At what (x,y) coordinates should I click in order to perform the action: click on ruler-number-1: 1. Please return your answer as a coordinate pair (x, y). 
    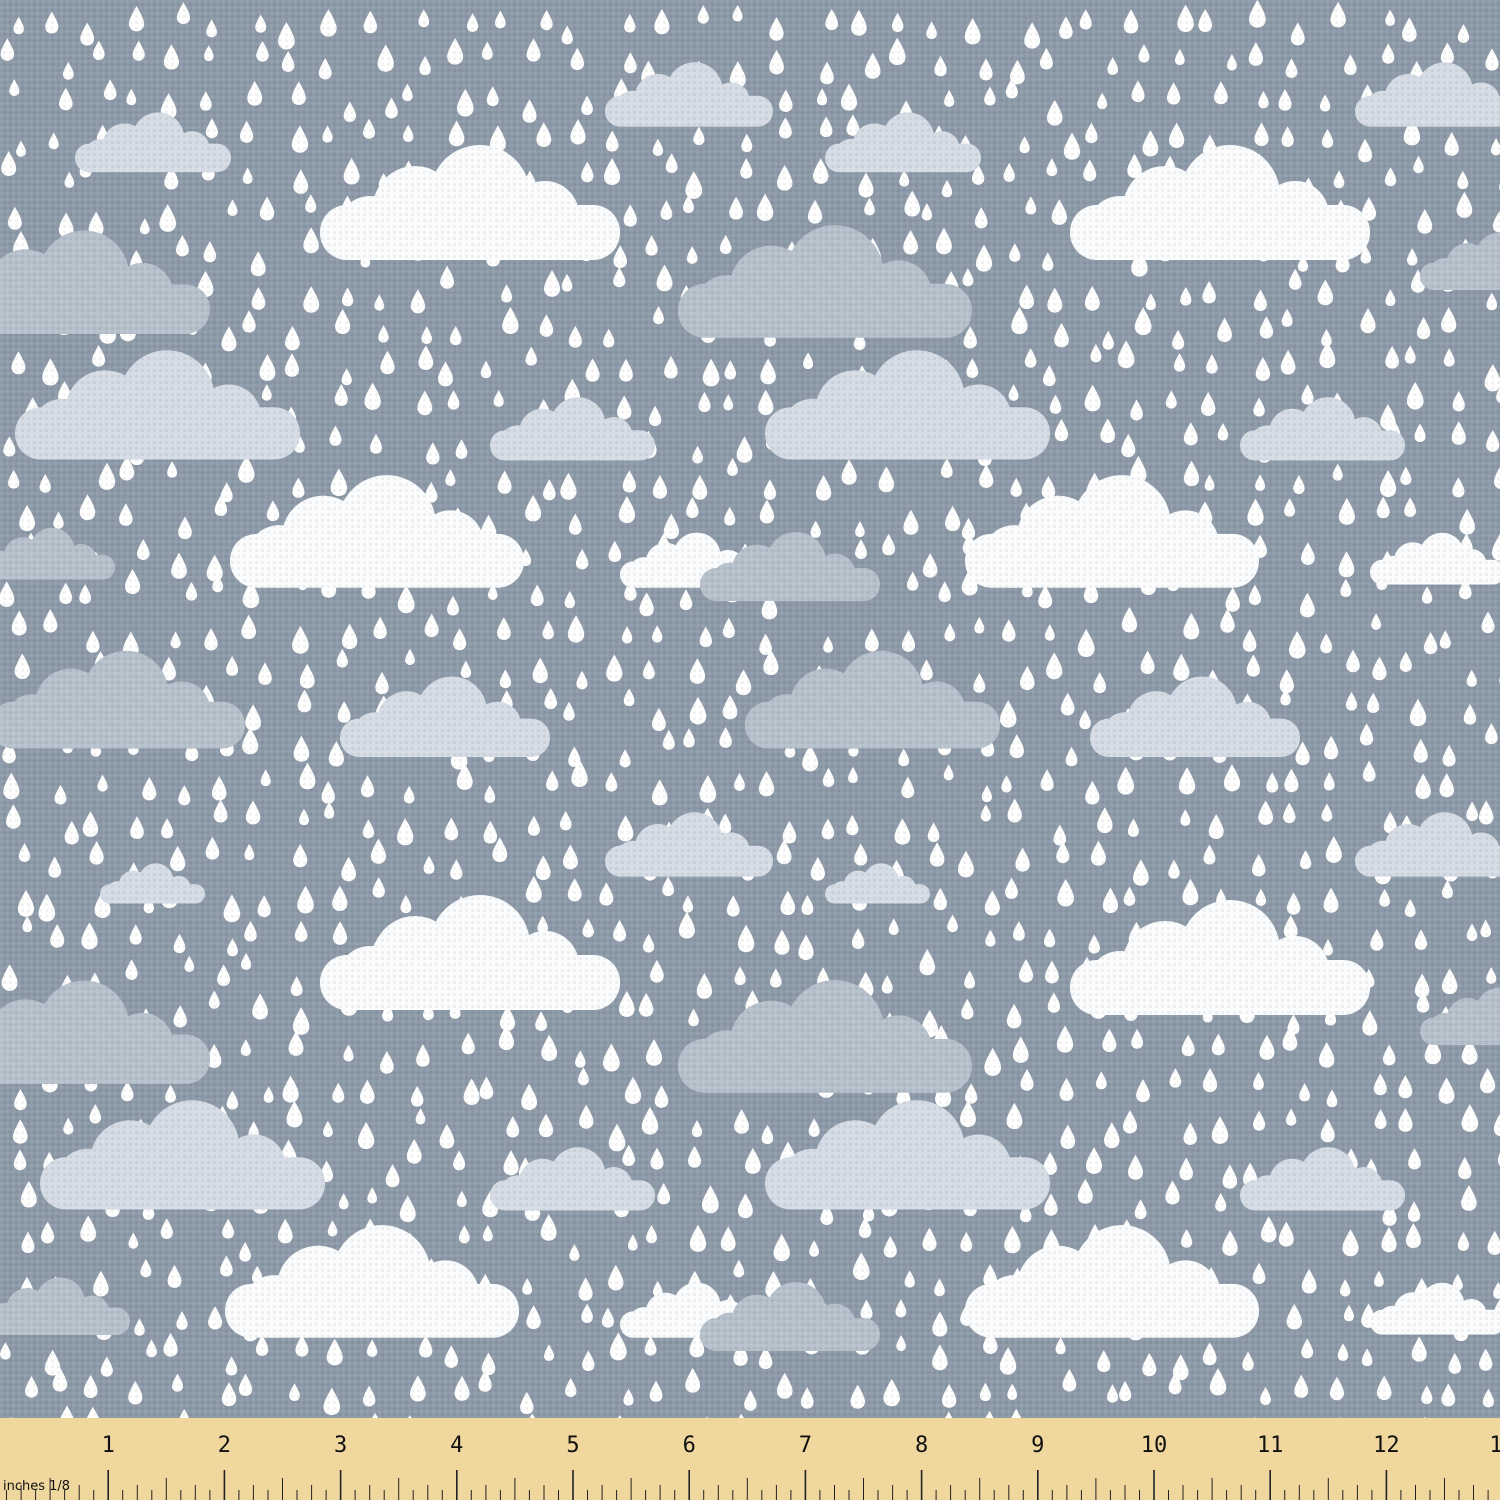
    Looking at the image, I should click on (108, 1445).